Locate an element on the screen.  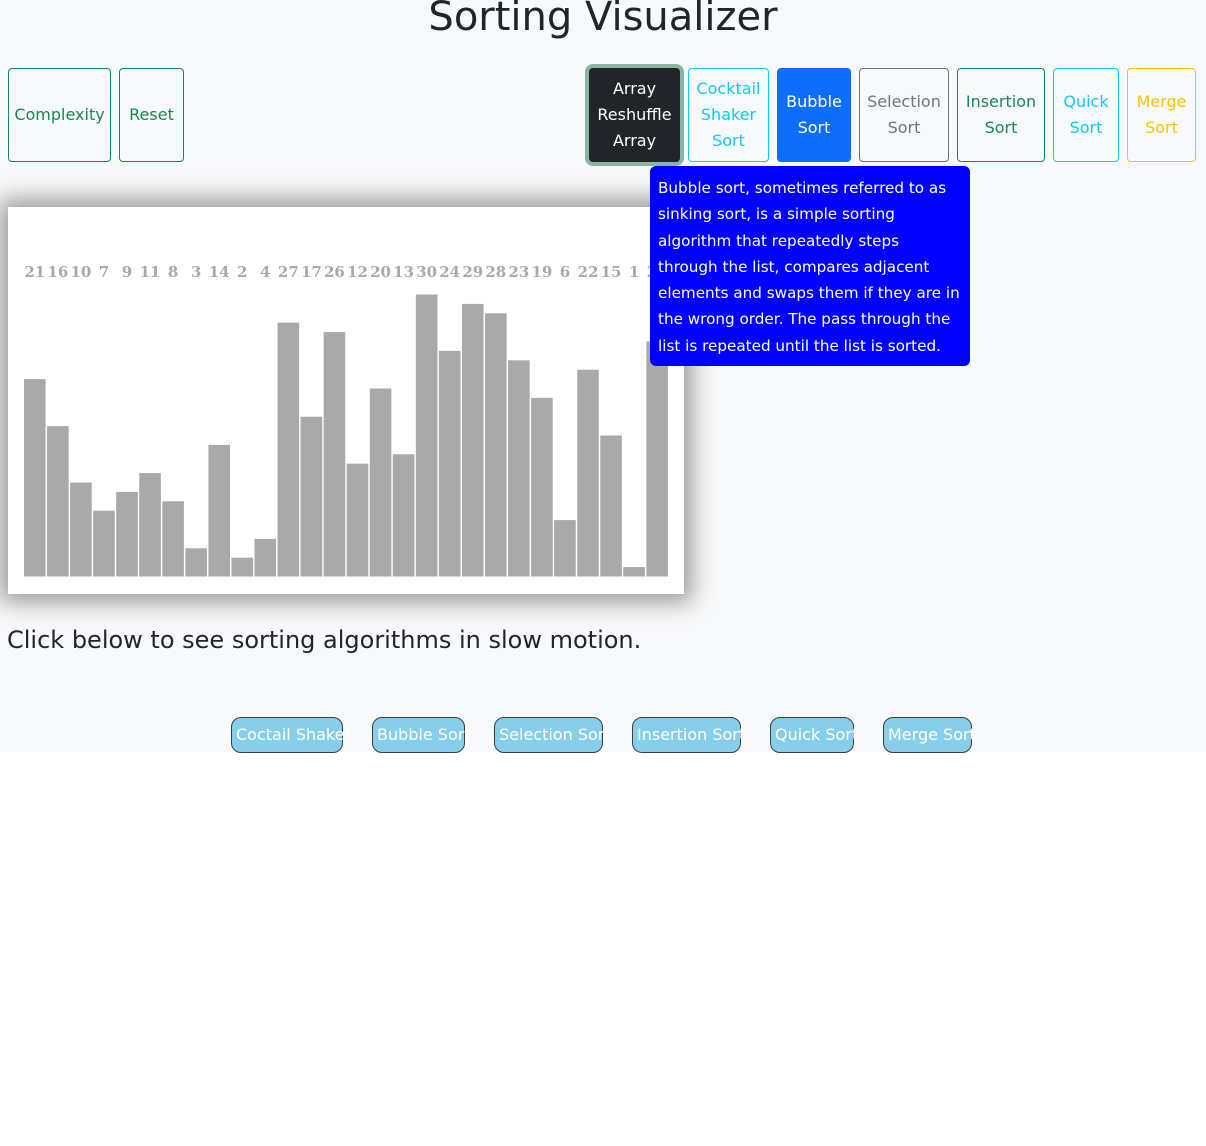
page-title: Sorting Visualizer is located at coordinates (603, 20).